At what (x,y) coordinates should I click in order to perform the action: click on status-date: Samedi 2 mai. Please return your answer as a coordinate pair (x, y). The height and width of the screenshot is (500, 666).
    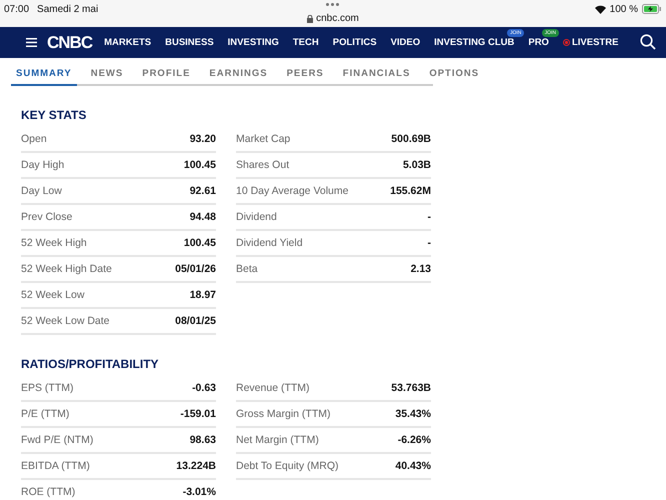
    Looking at the image, I should click on (67, 9).